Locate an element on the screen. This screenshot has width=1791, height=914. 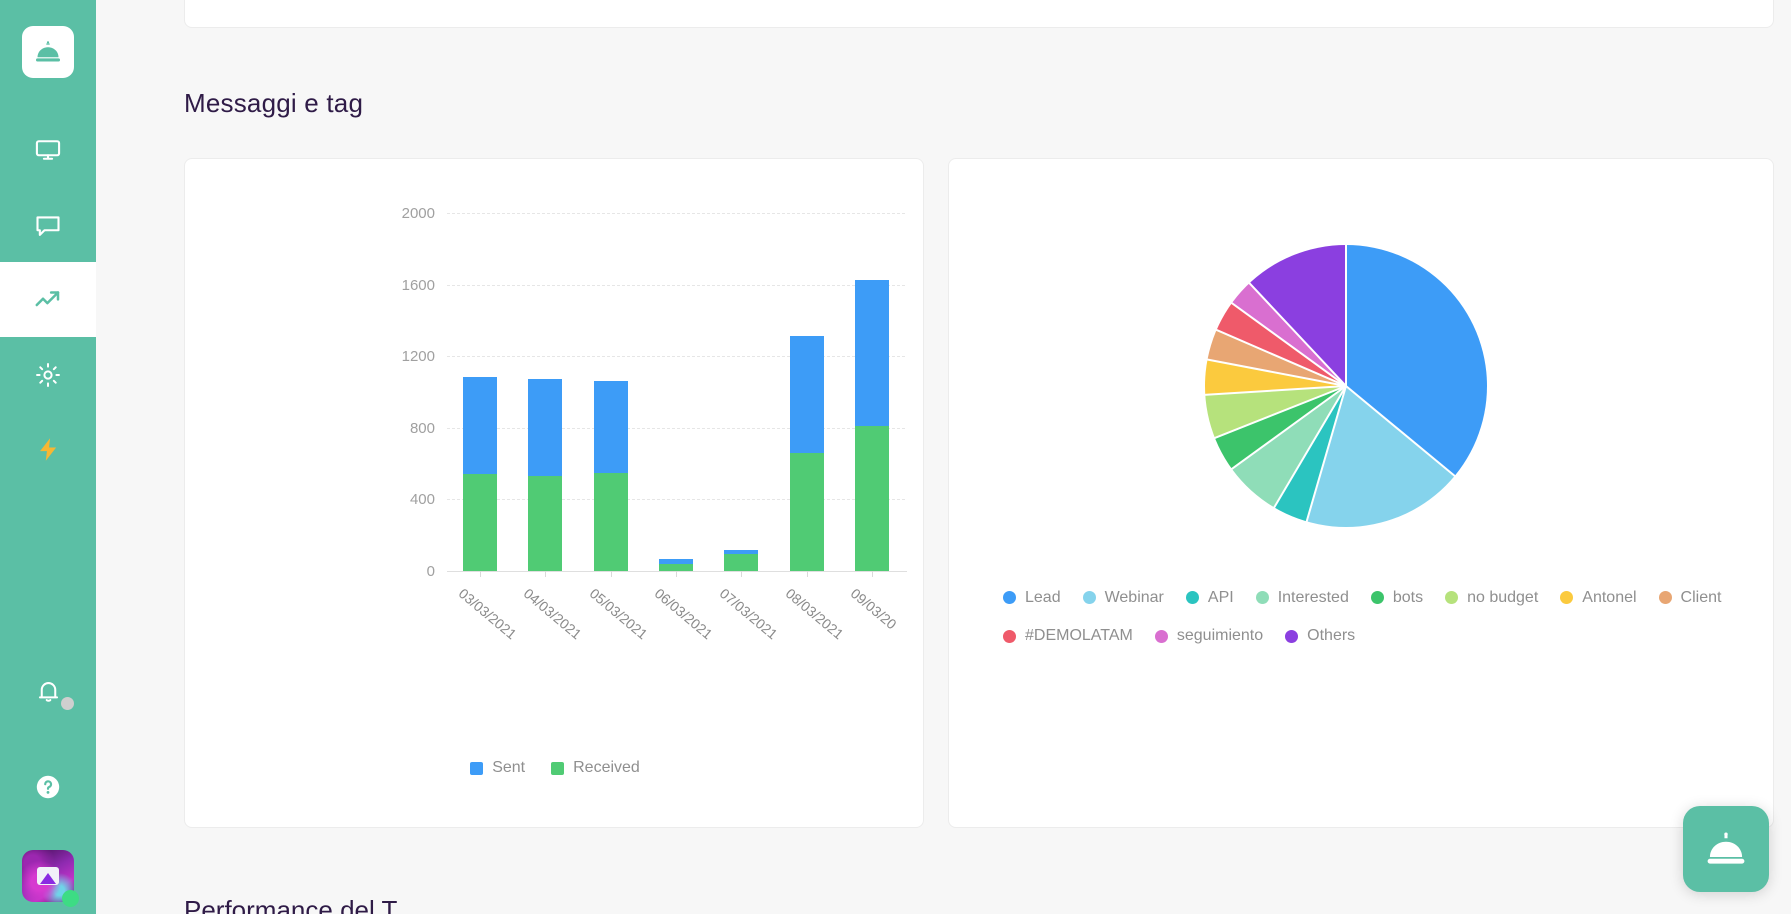
x-axis-tick-label: 06/03/2021 is located at coordinates (683, 614).